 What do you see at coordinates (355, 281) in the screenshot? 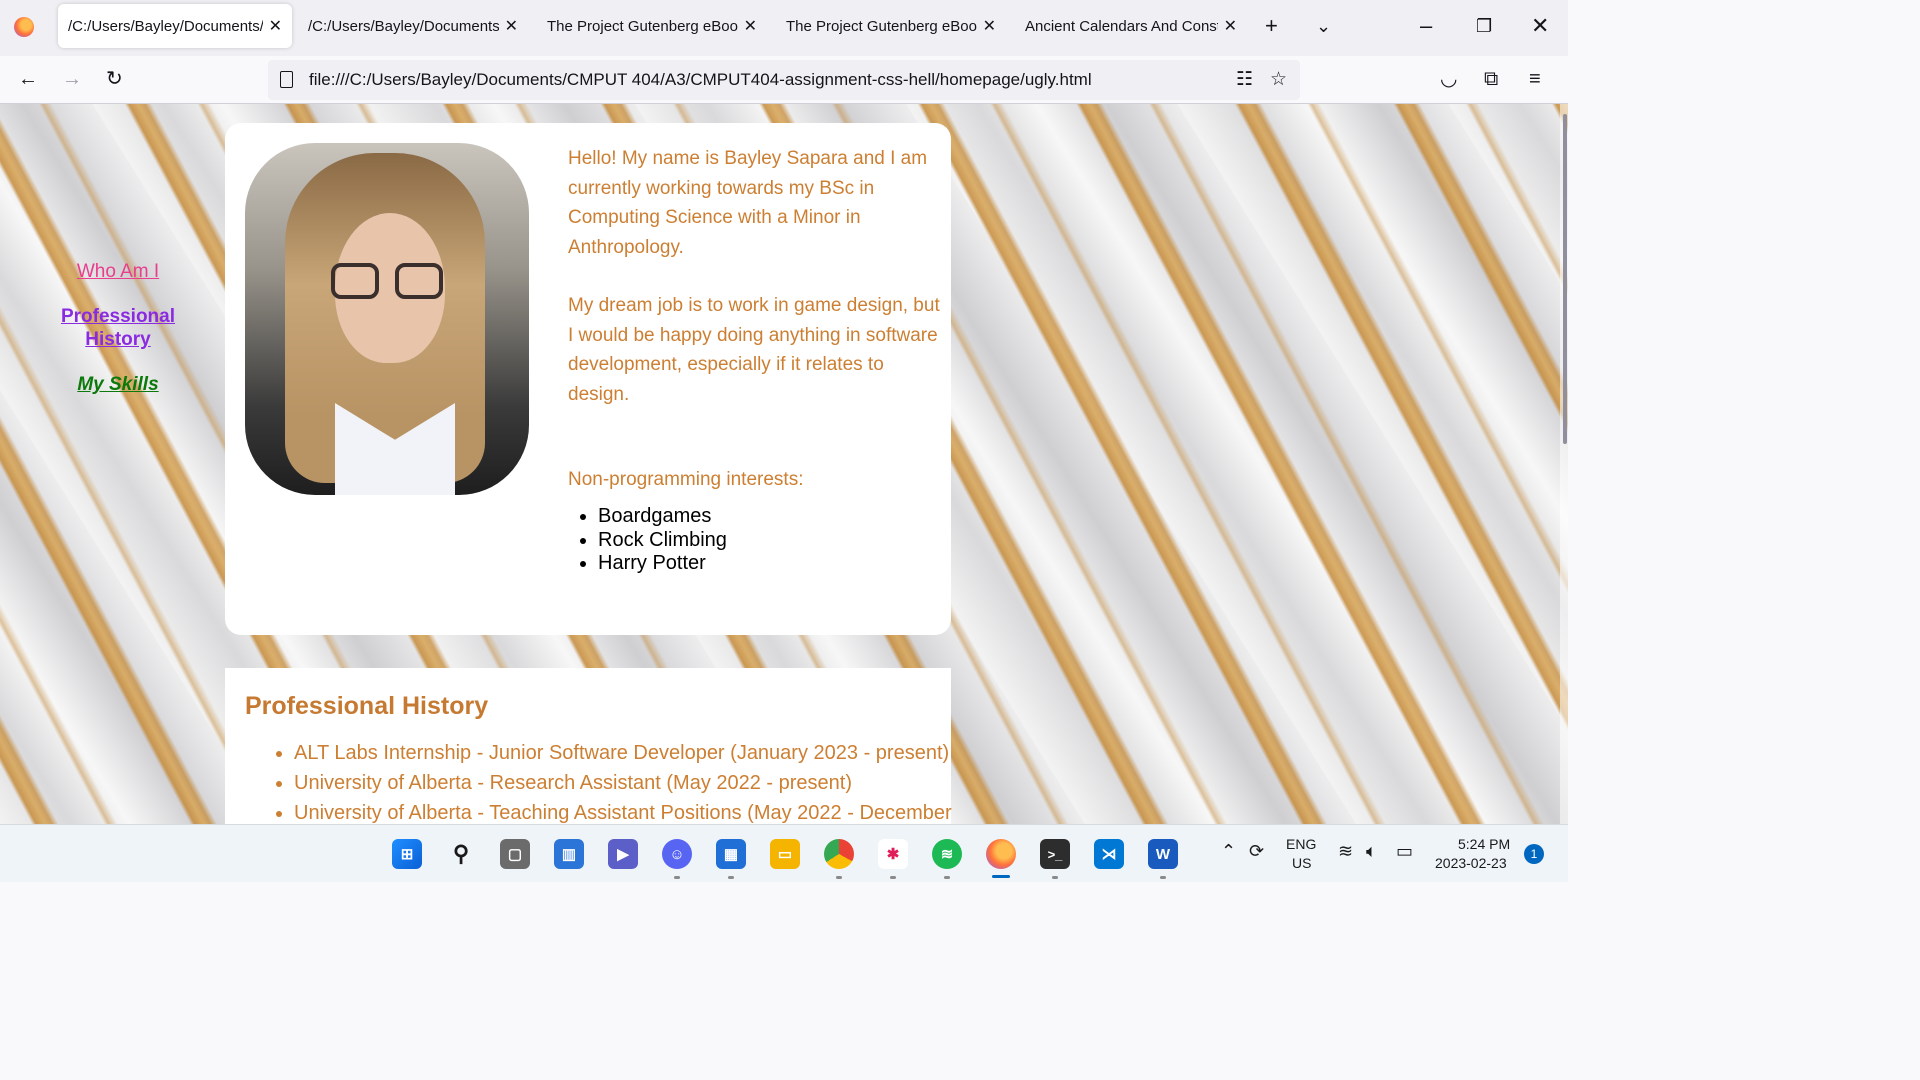
I see `photo-glasses-left` at bounding box center [355, 281].